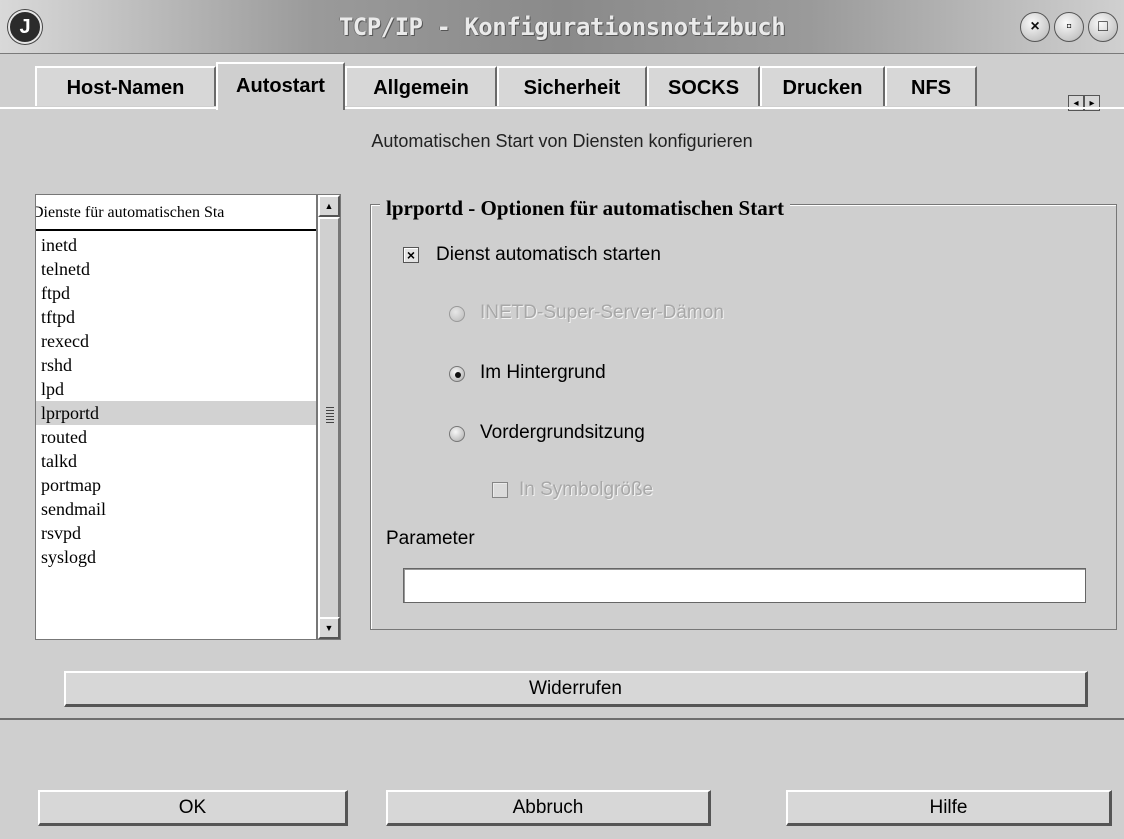 This screenshot has height=839, width=1124. Describe the element at coordinates (176, 413) in the screenshot. I see `list-item-lprportd: lprportd` at that location.